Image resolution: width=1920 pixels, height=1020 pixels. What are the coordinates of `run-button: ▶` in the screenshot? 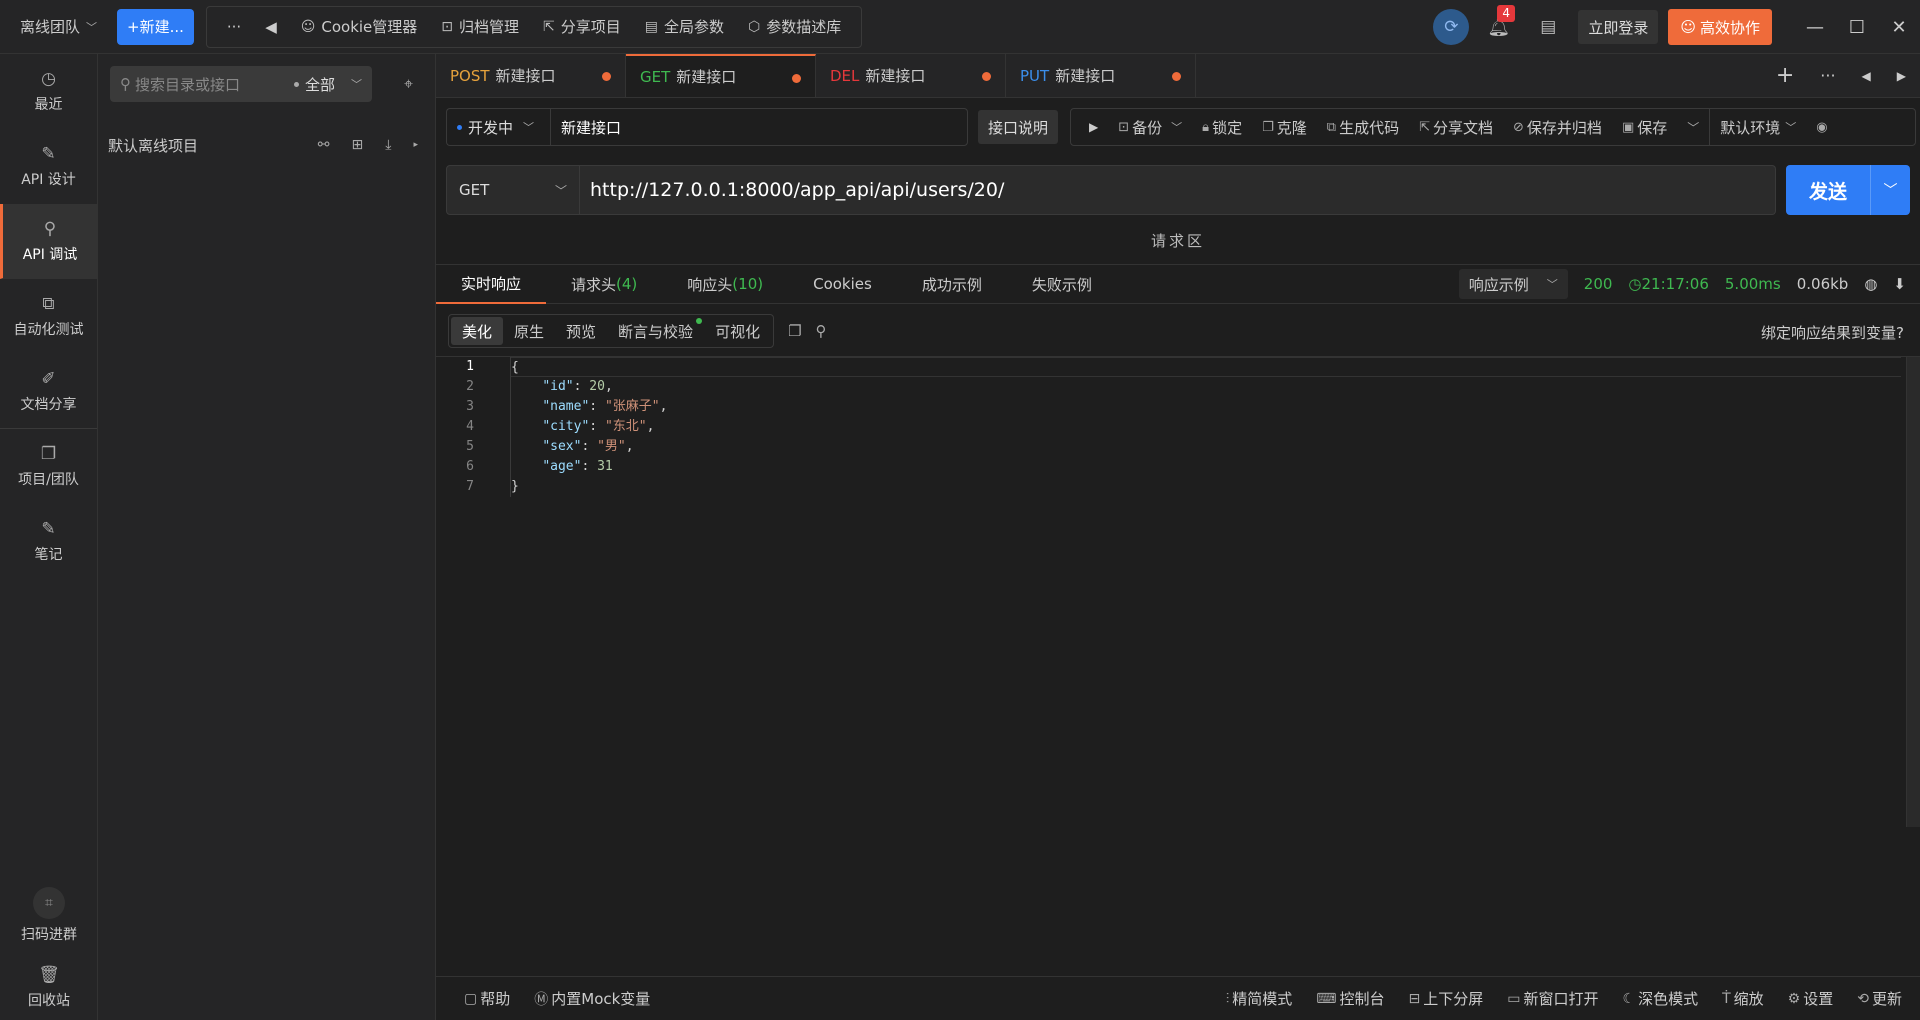 It's located at (1093, 127).